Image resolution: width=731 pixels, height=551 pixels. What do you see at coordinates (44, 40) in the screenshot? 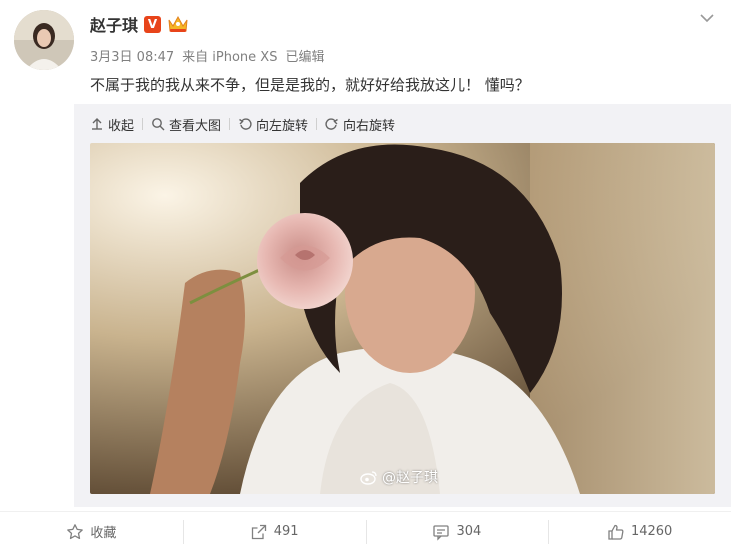
I see `avatar` at bounding box center [44, 40].